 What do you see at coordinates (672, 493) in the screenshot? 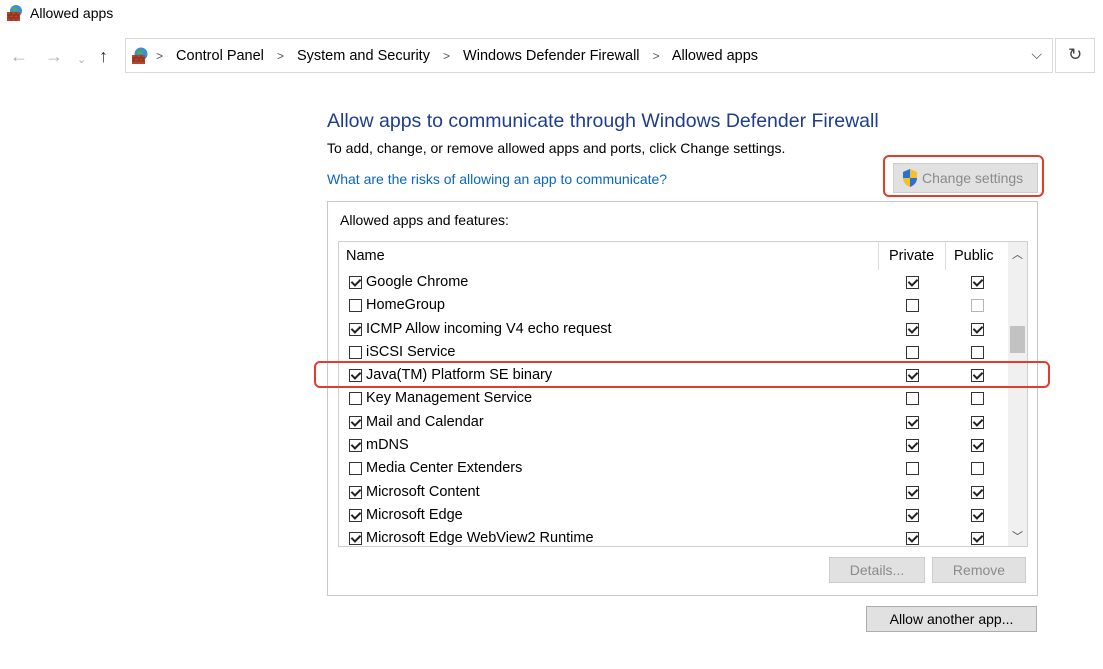
I see `table-row: Microsoft Content` at bounding box center [672, 493].